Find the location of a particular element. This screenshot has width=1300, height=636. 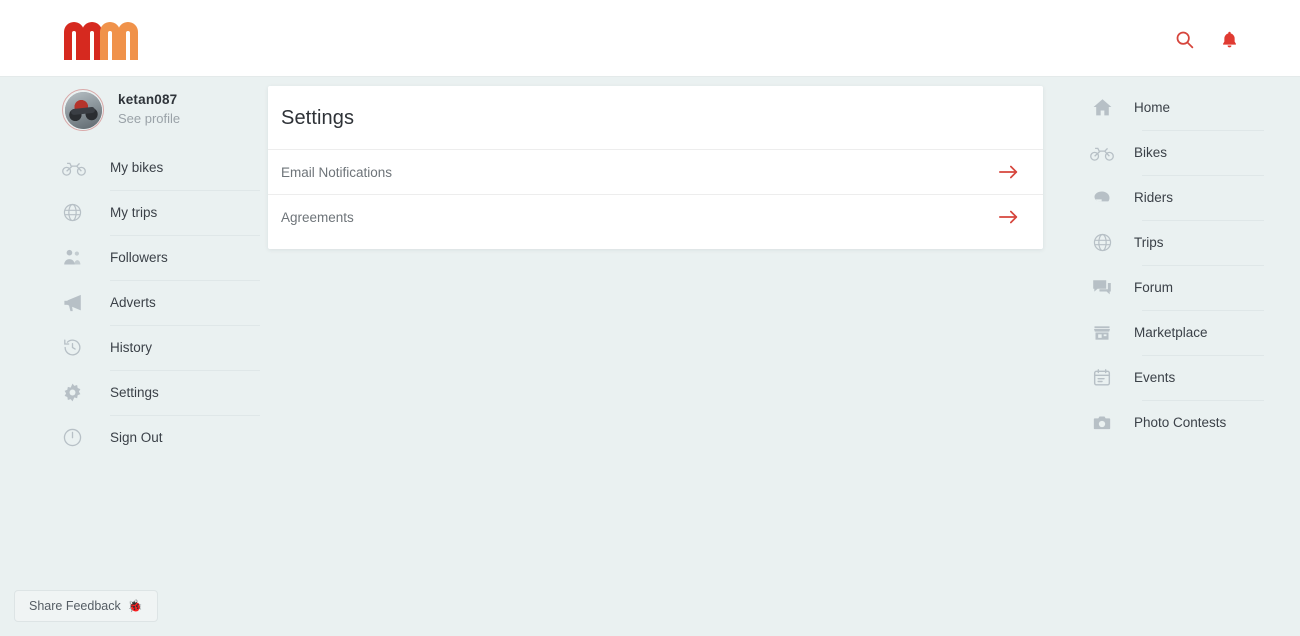

app-logo is located at coordinates (104, 38).